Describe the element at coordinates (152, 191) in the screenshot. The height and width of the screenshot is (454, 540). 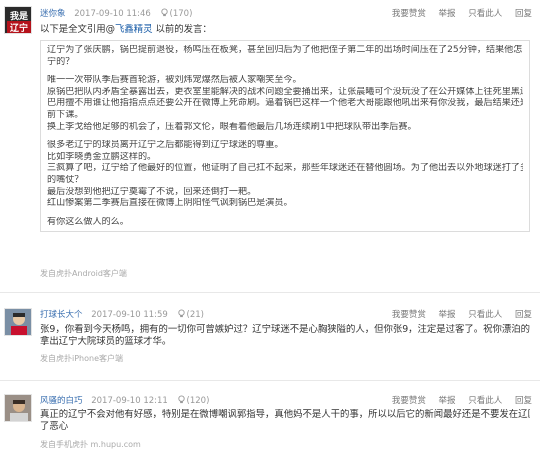
I see `quote-line: 最后没想到他把辽宁奠霉了不说，回来还倒打一耙。` at that location.